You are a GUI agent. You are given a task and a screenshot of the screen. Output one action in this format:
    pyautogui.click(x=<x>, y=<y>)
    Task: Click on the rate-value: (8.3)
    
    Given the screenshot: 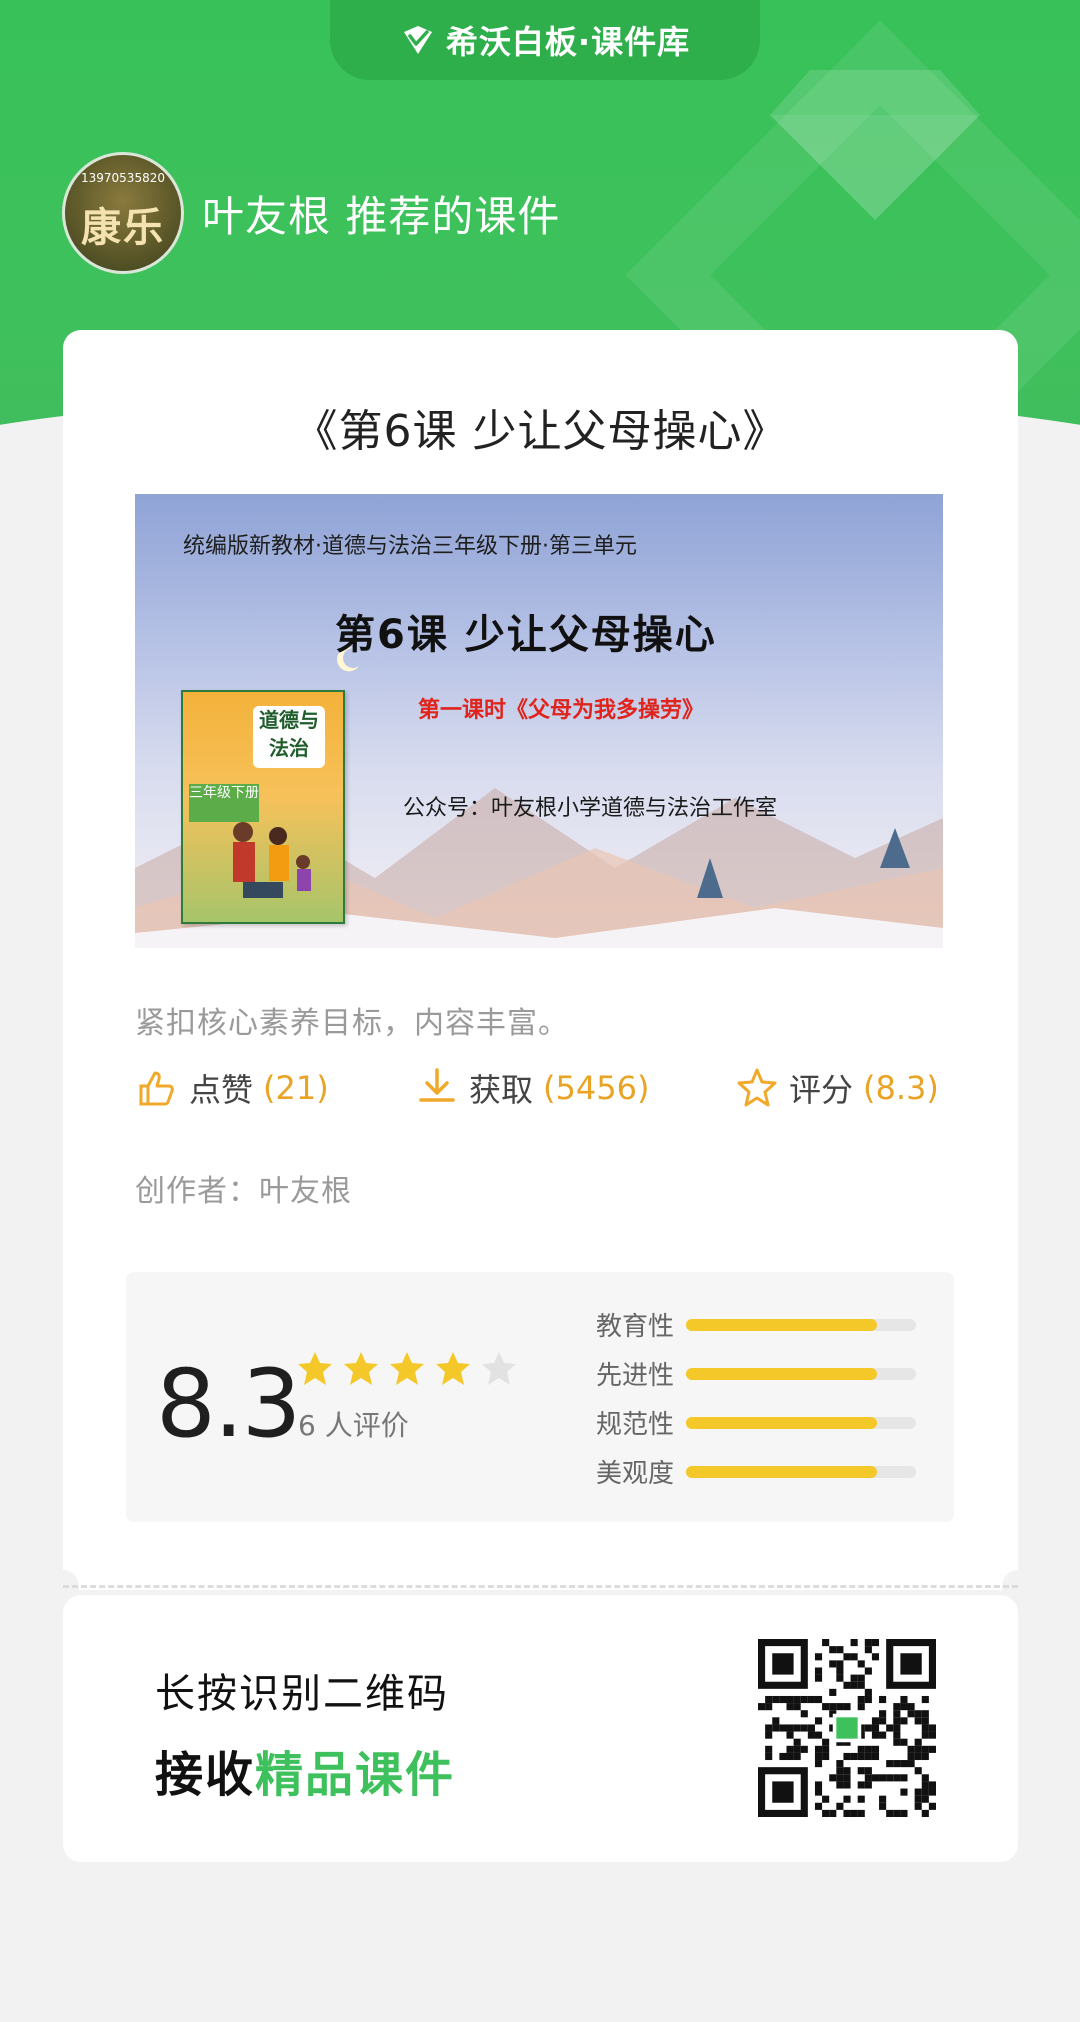 What is the action you would take?
    pyautogui.click(x=901, y=1088)
    